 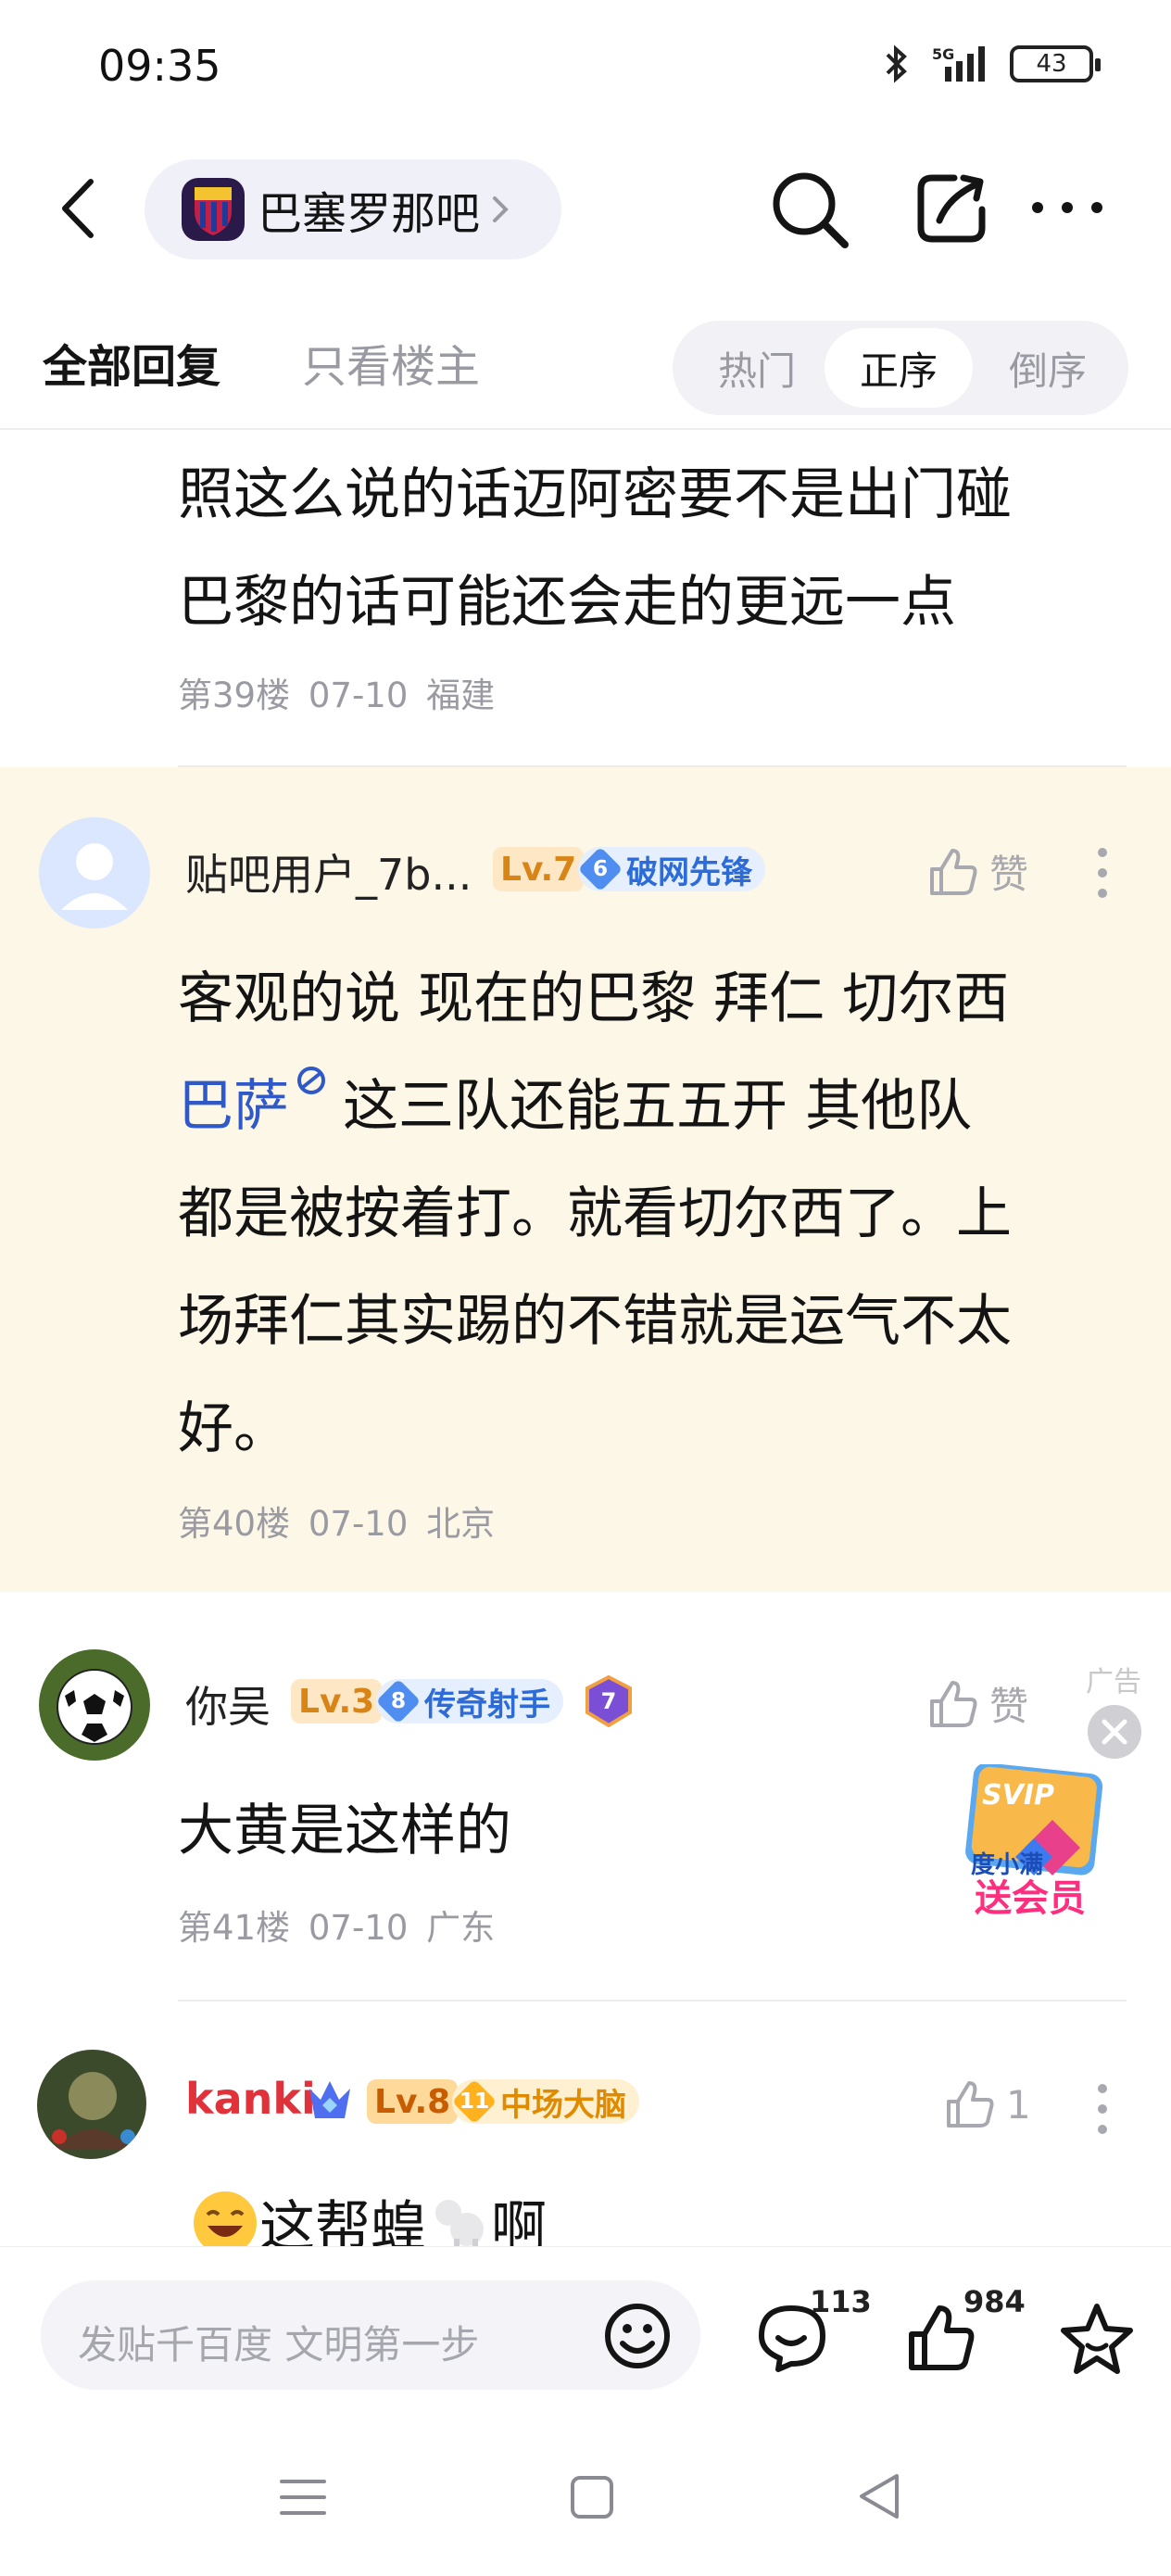 I want to click on reply-placeholder: 发贴千百度 文明第一步, so click(x=279, y=2345).